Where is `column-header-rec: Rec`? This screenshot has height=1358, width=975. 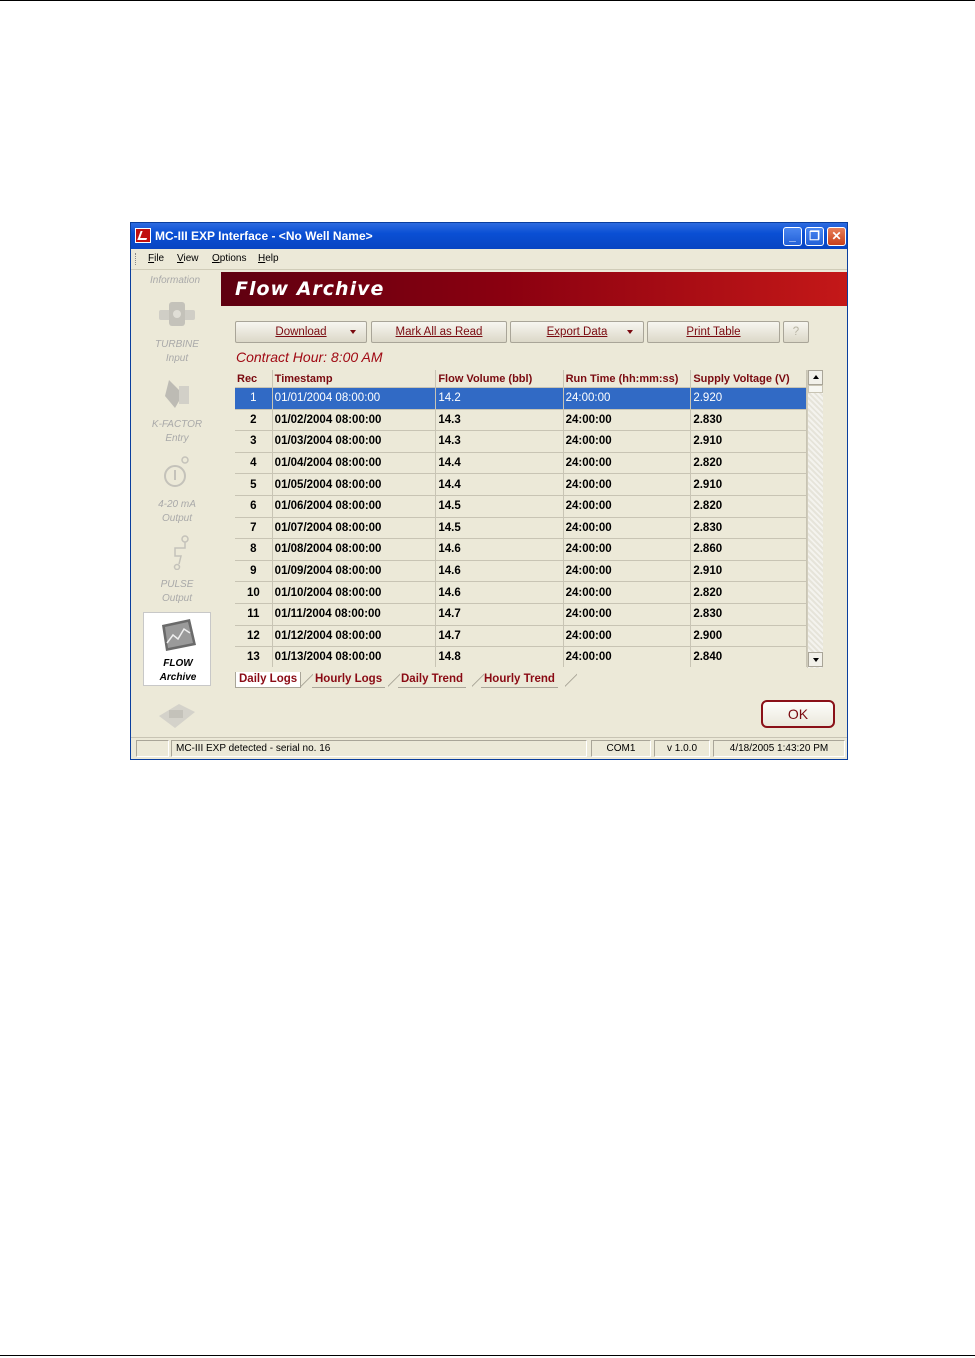
column-header-rec: Rec is located at coordinates (254, 379).